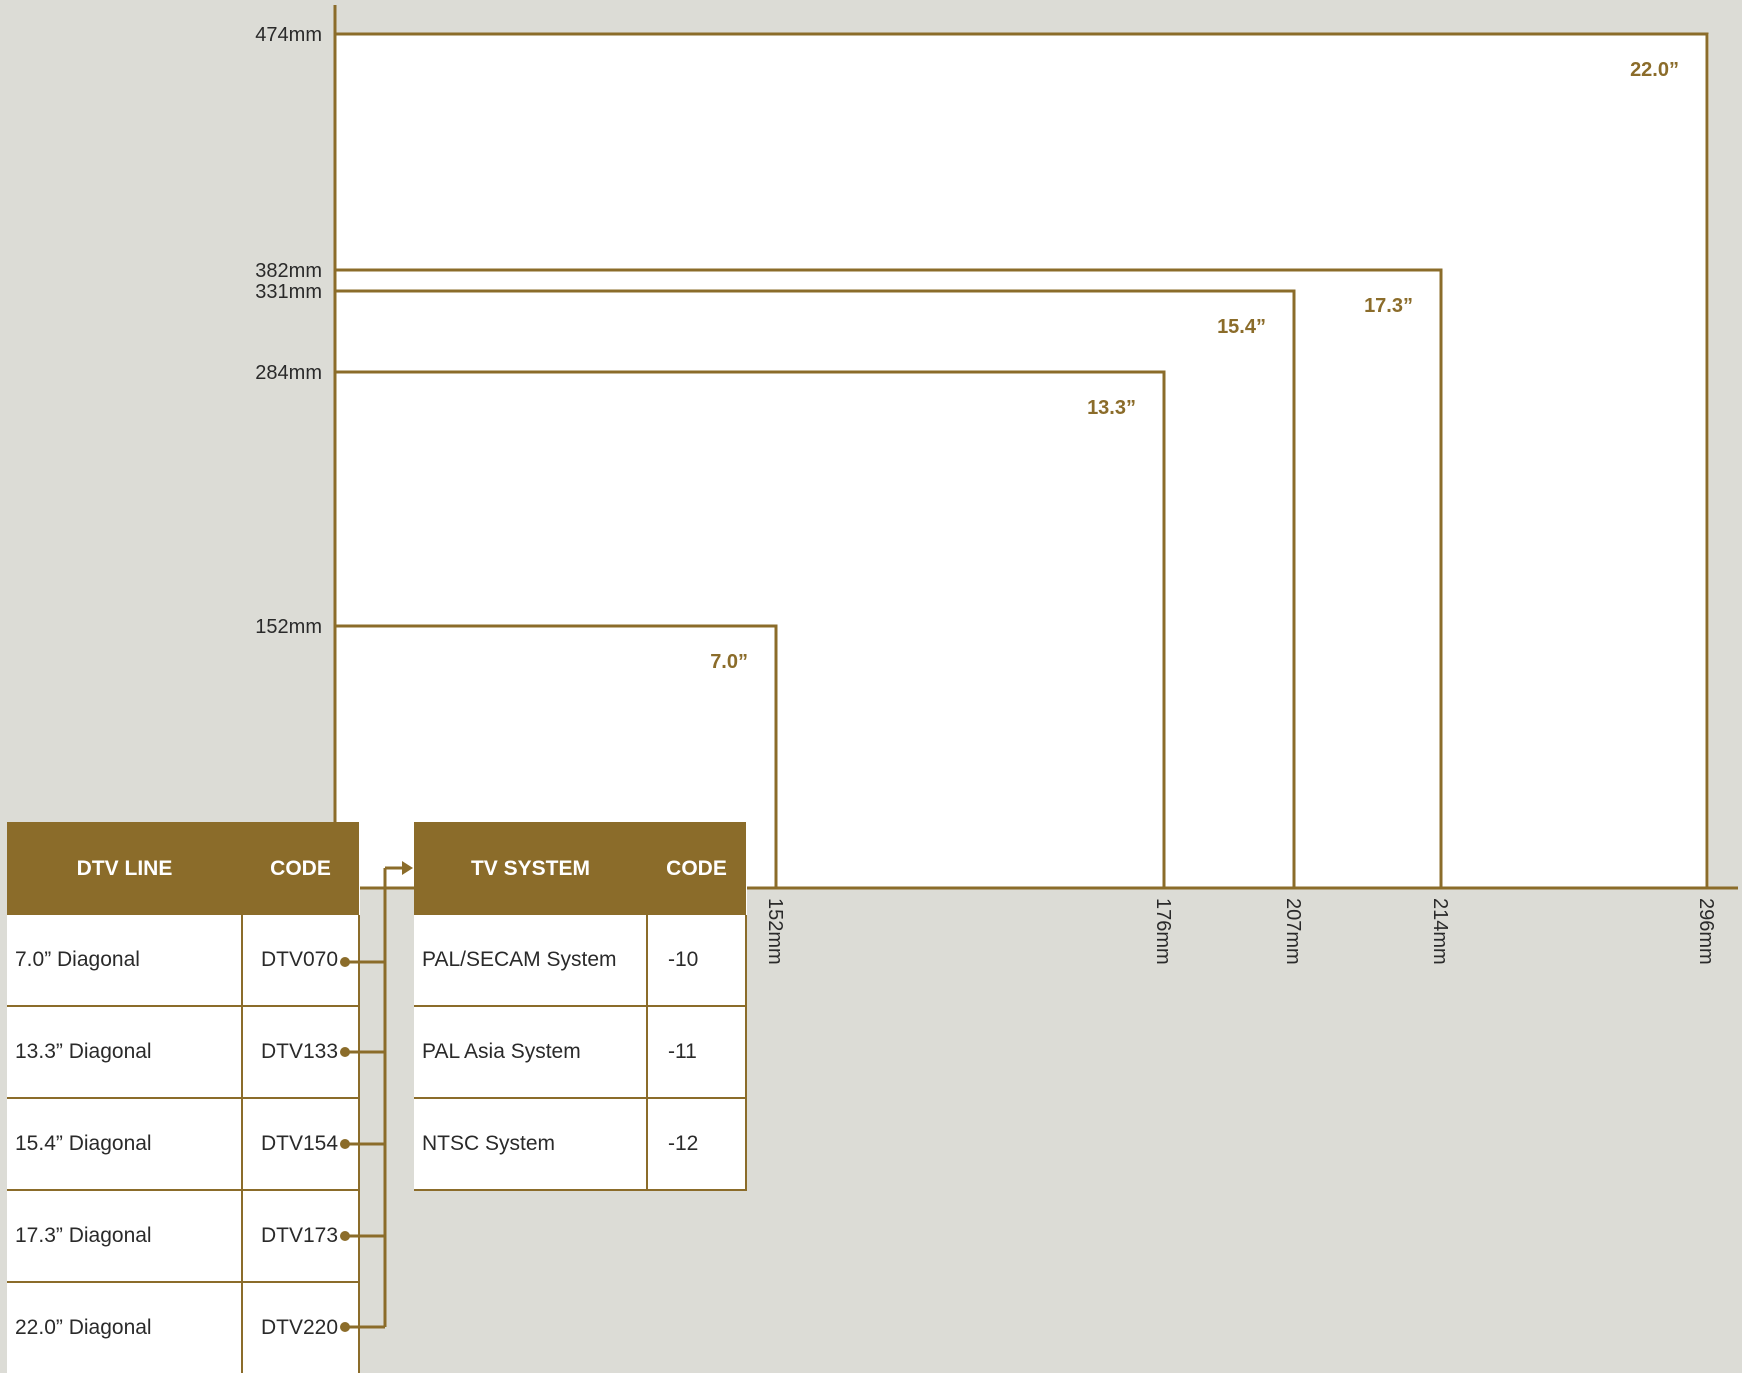 The width and height of the screenshot is (1742, 1373). I want to click on tv-system-cell: PAL/SECAM System, so click(531, 961).